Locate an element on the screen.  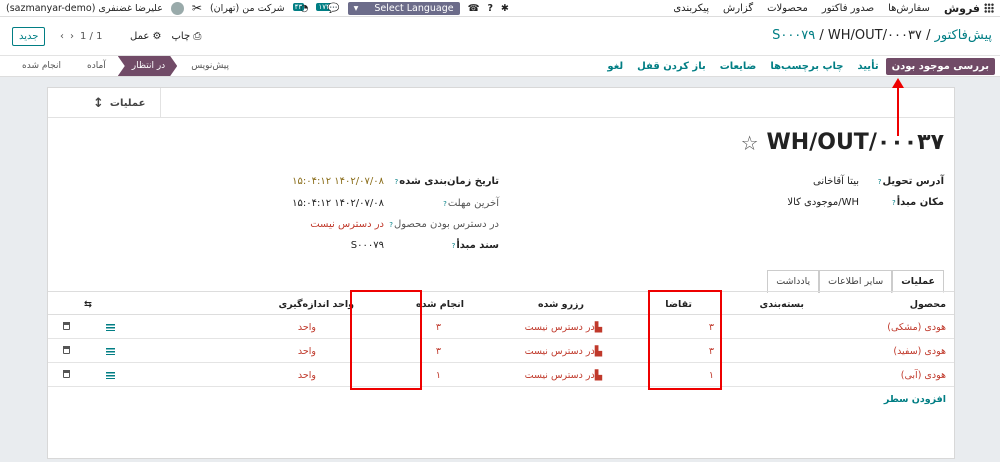
scheduled-date-label: تاریخ زمان‌بندی شده is located at coordinates (449, 181).